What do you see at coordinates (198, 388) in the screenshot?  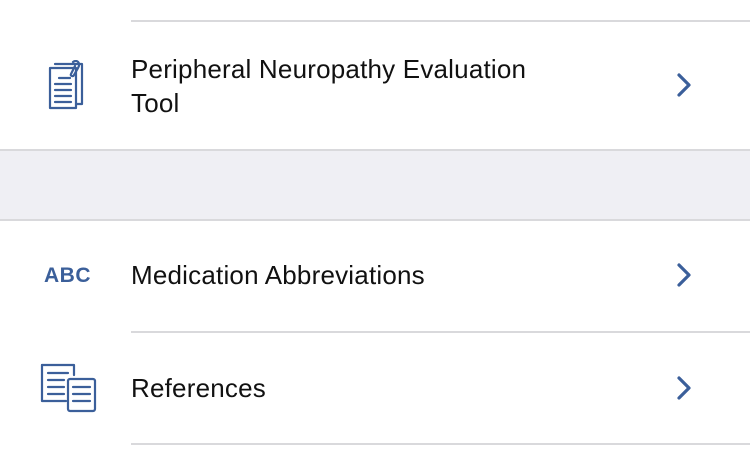 I see `row-label: References` at bounding box center [198, 388].